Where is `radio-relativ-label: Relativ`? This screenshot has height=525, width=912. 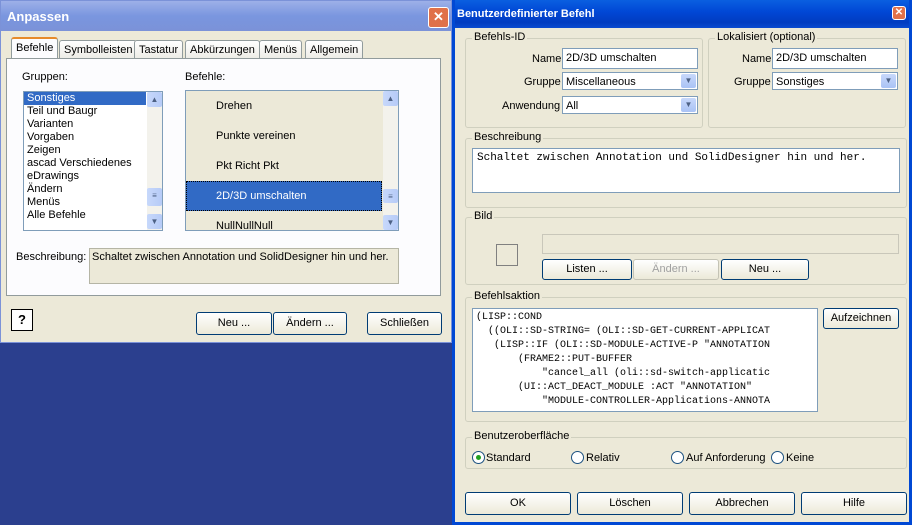
radio-relativ-label: Relativ is located at coordinates (603, 458).